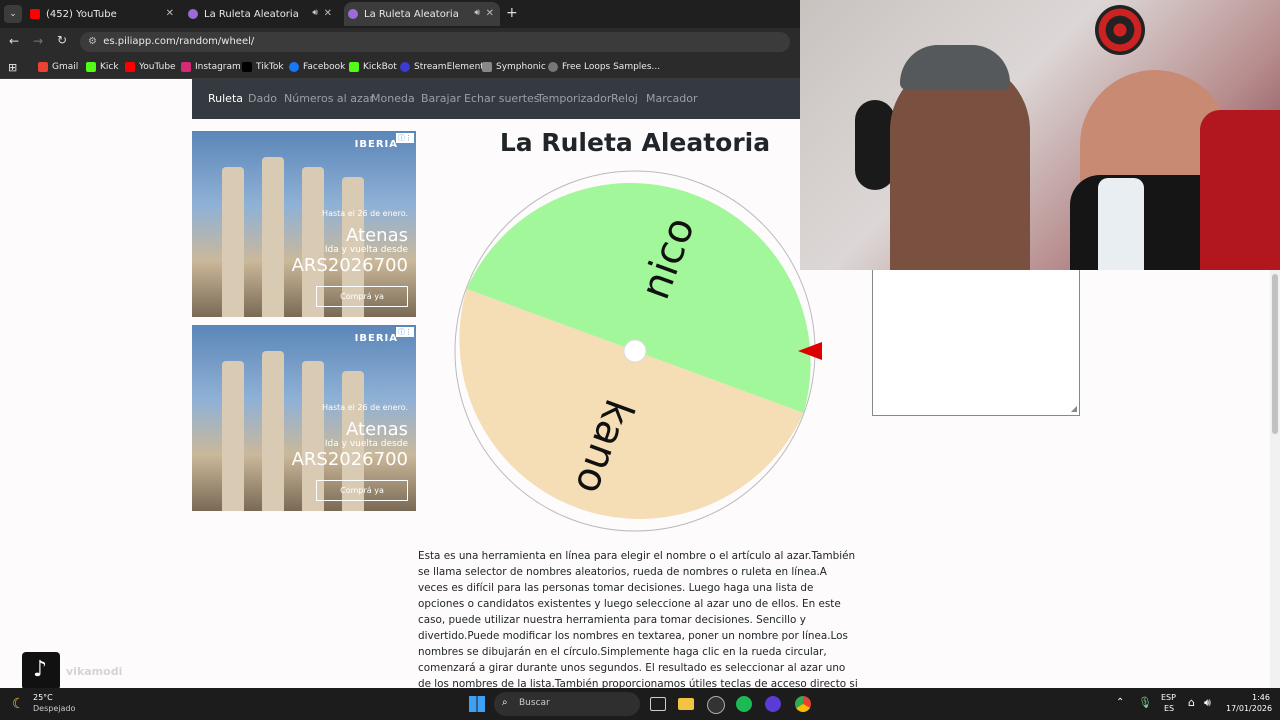 This screenshot has width=1280, height=720. Describe the element at coordinates (658, 704) in the screenshot. I see `task-view-icon` at that location.